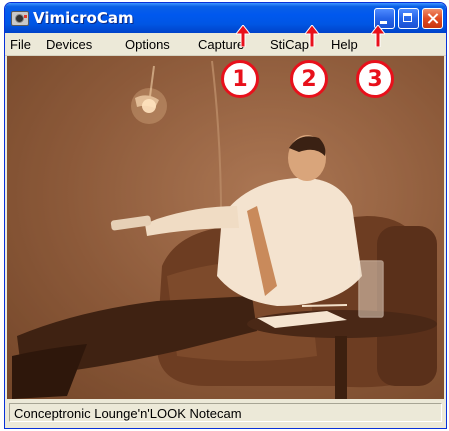  I want to click on menu-help: Help, so click(344, 44).